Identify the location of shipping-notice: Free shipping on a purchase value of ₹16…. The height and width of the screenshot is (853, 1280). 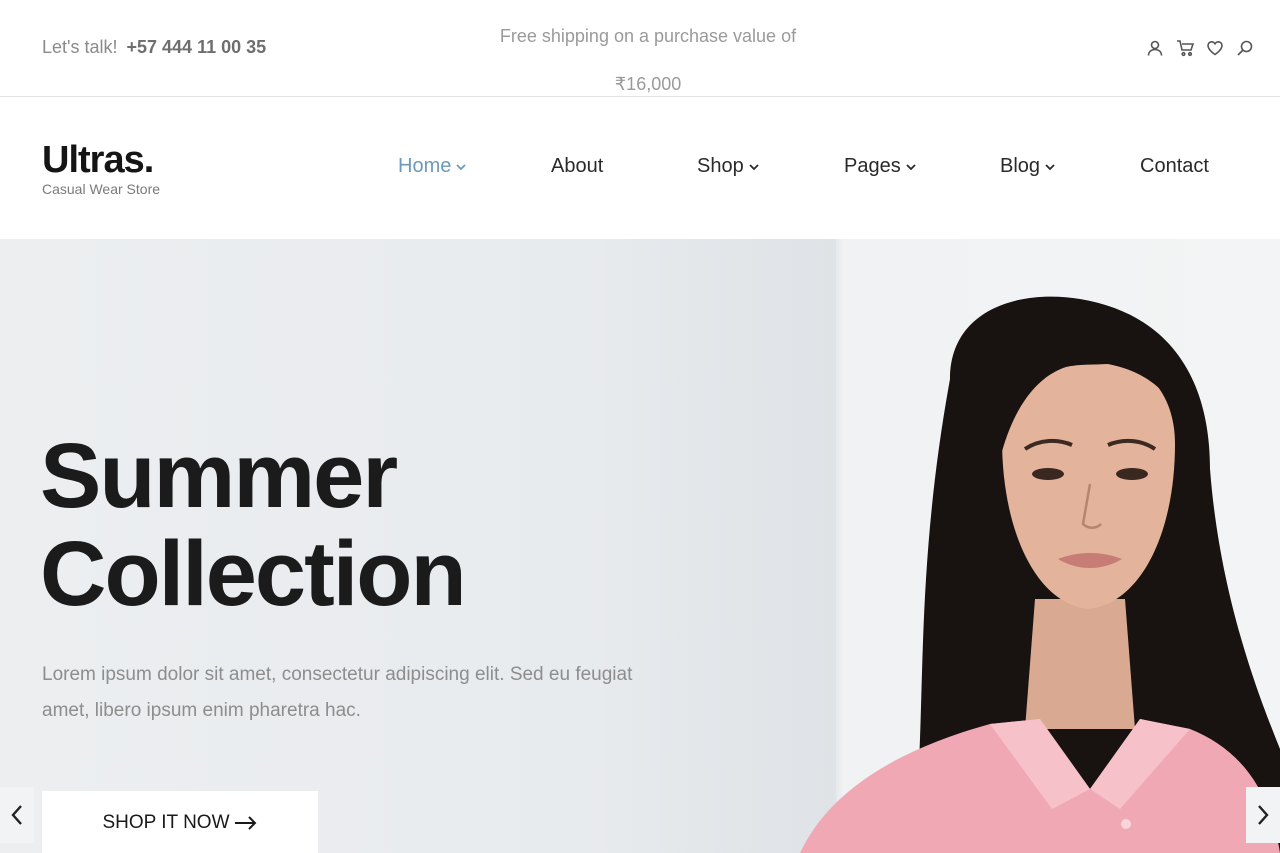
(648, 60).